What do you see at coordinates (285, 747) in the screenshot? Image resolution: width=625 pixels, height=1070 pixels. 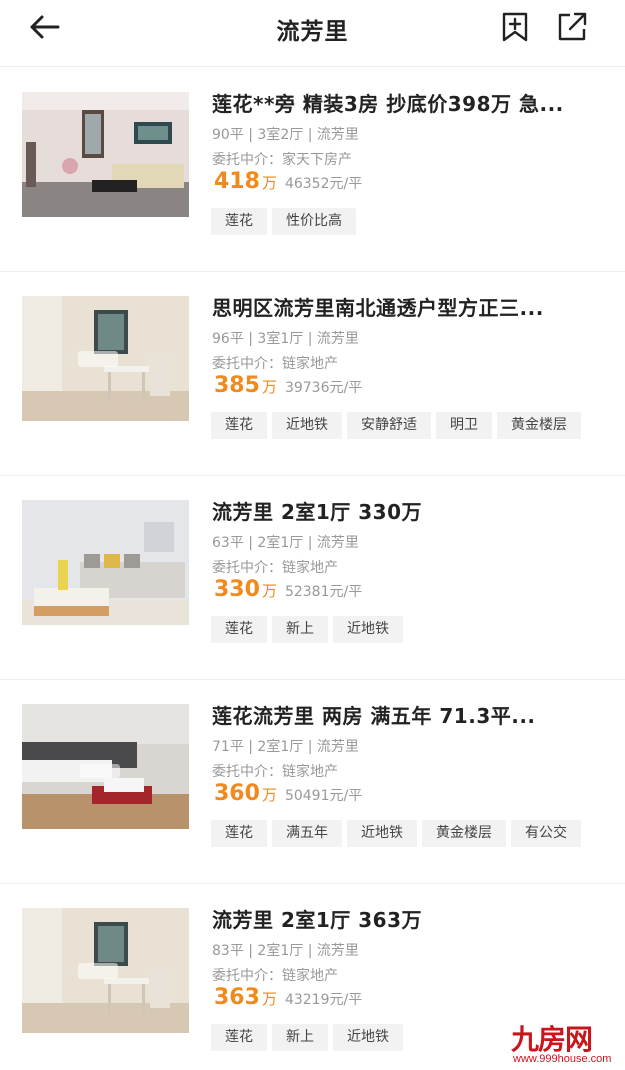 I see `listing-meta: 71平 | 2室1厅 | 流芳里` at bounding box center [285, 747].